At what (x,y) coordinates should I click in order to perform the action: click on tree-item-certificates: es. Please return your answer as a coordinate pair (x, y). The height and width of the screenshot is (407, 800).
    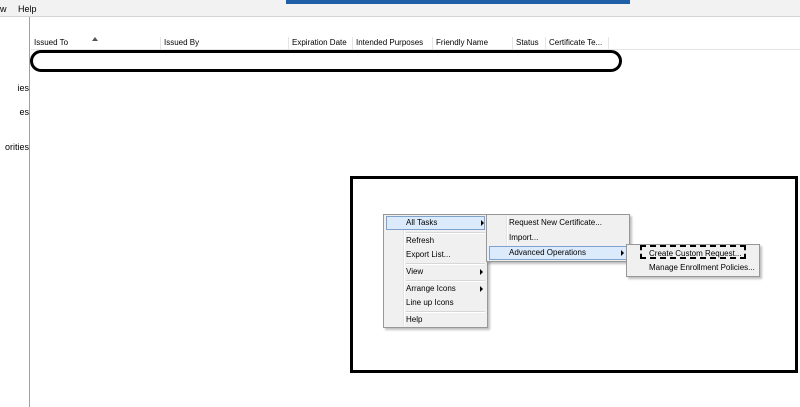
    Looking at the image, I should click on (24, 112).